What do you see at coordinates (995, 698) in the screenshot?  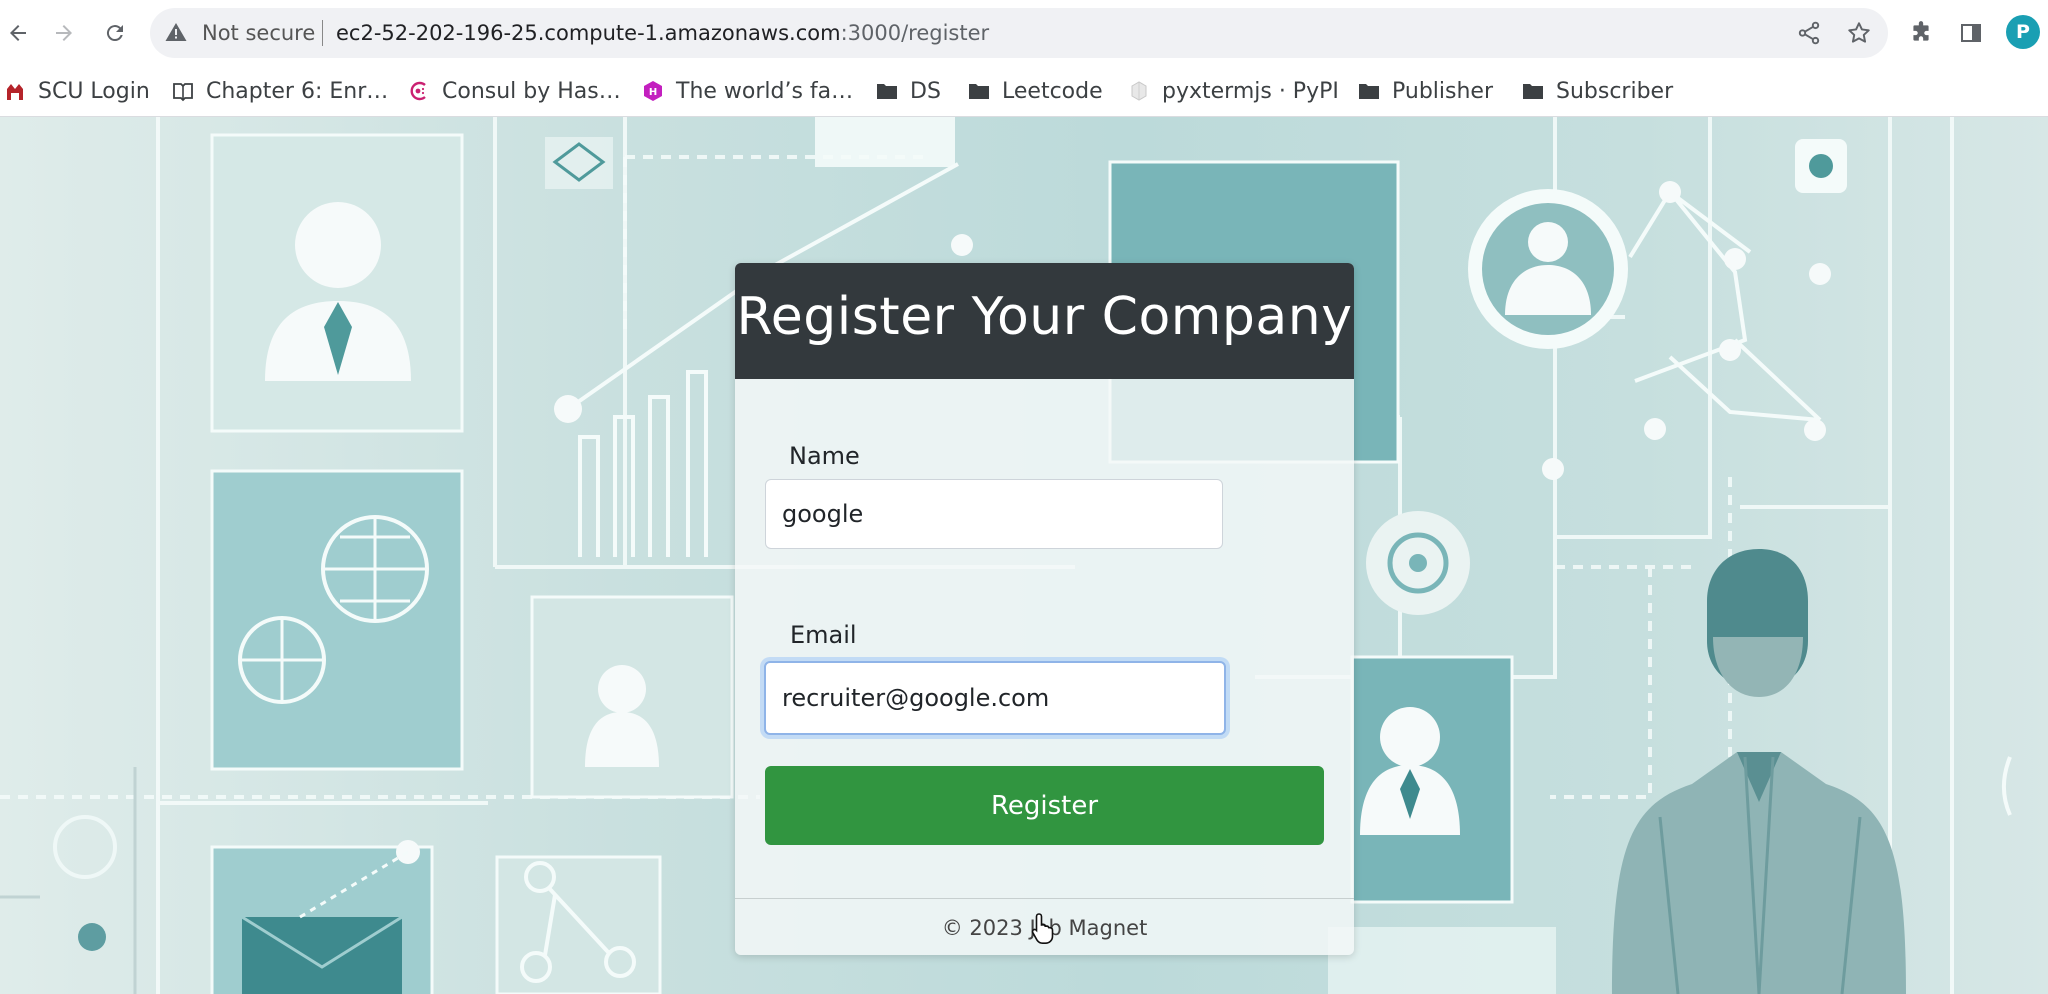 I see `email-input` at bounding box center [995, 698].